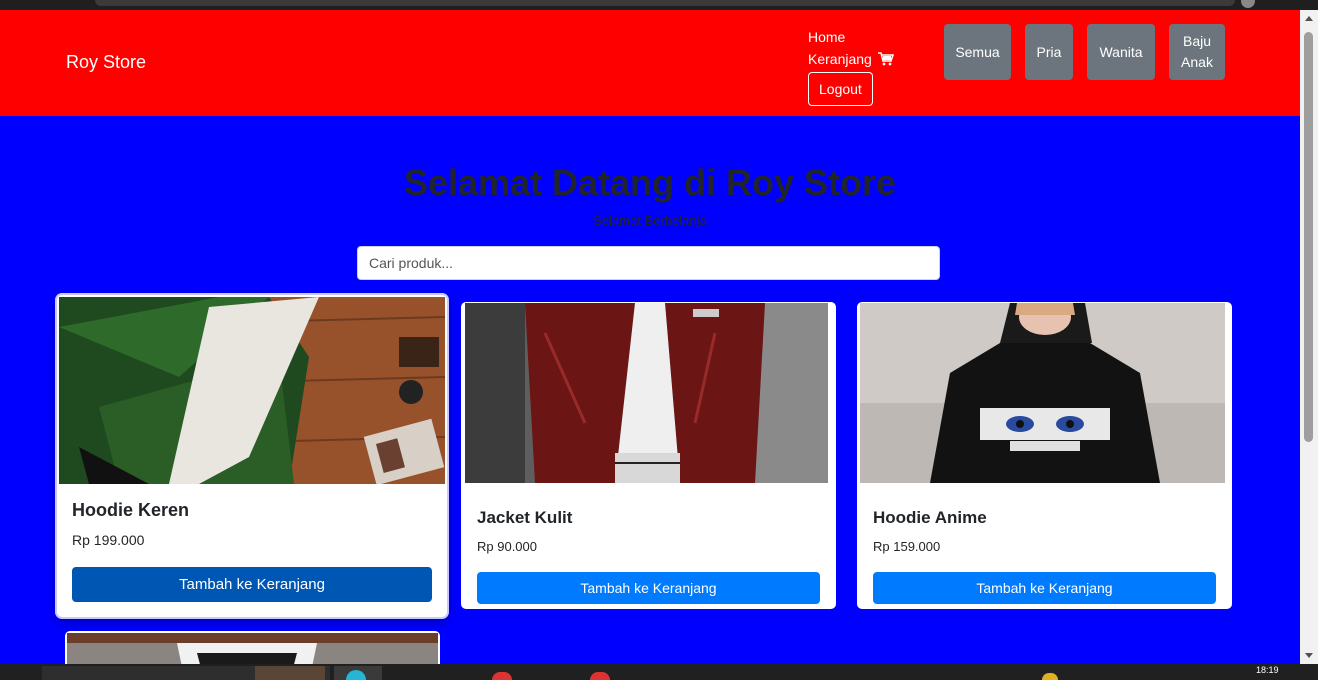 Image resolution: width=1318 pixels, height=680 pixels. I want to click on black-anime-hoodie-photo, so click(1042, 393).